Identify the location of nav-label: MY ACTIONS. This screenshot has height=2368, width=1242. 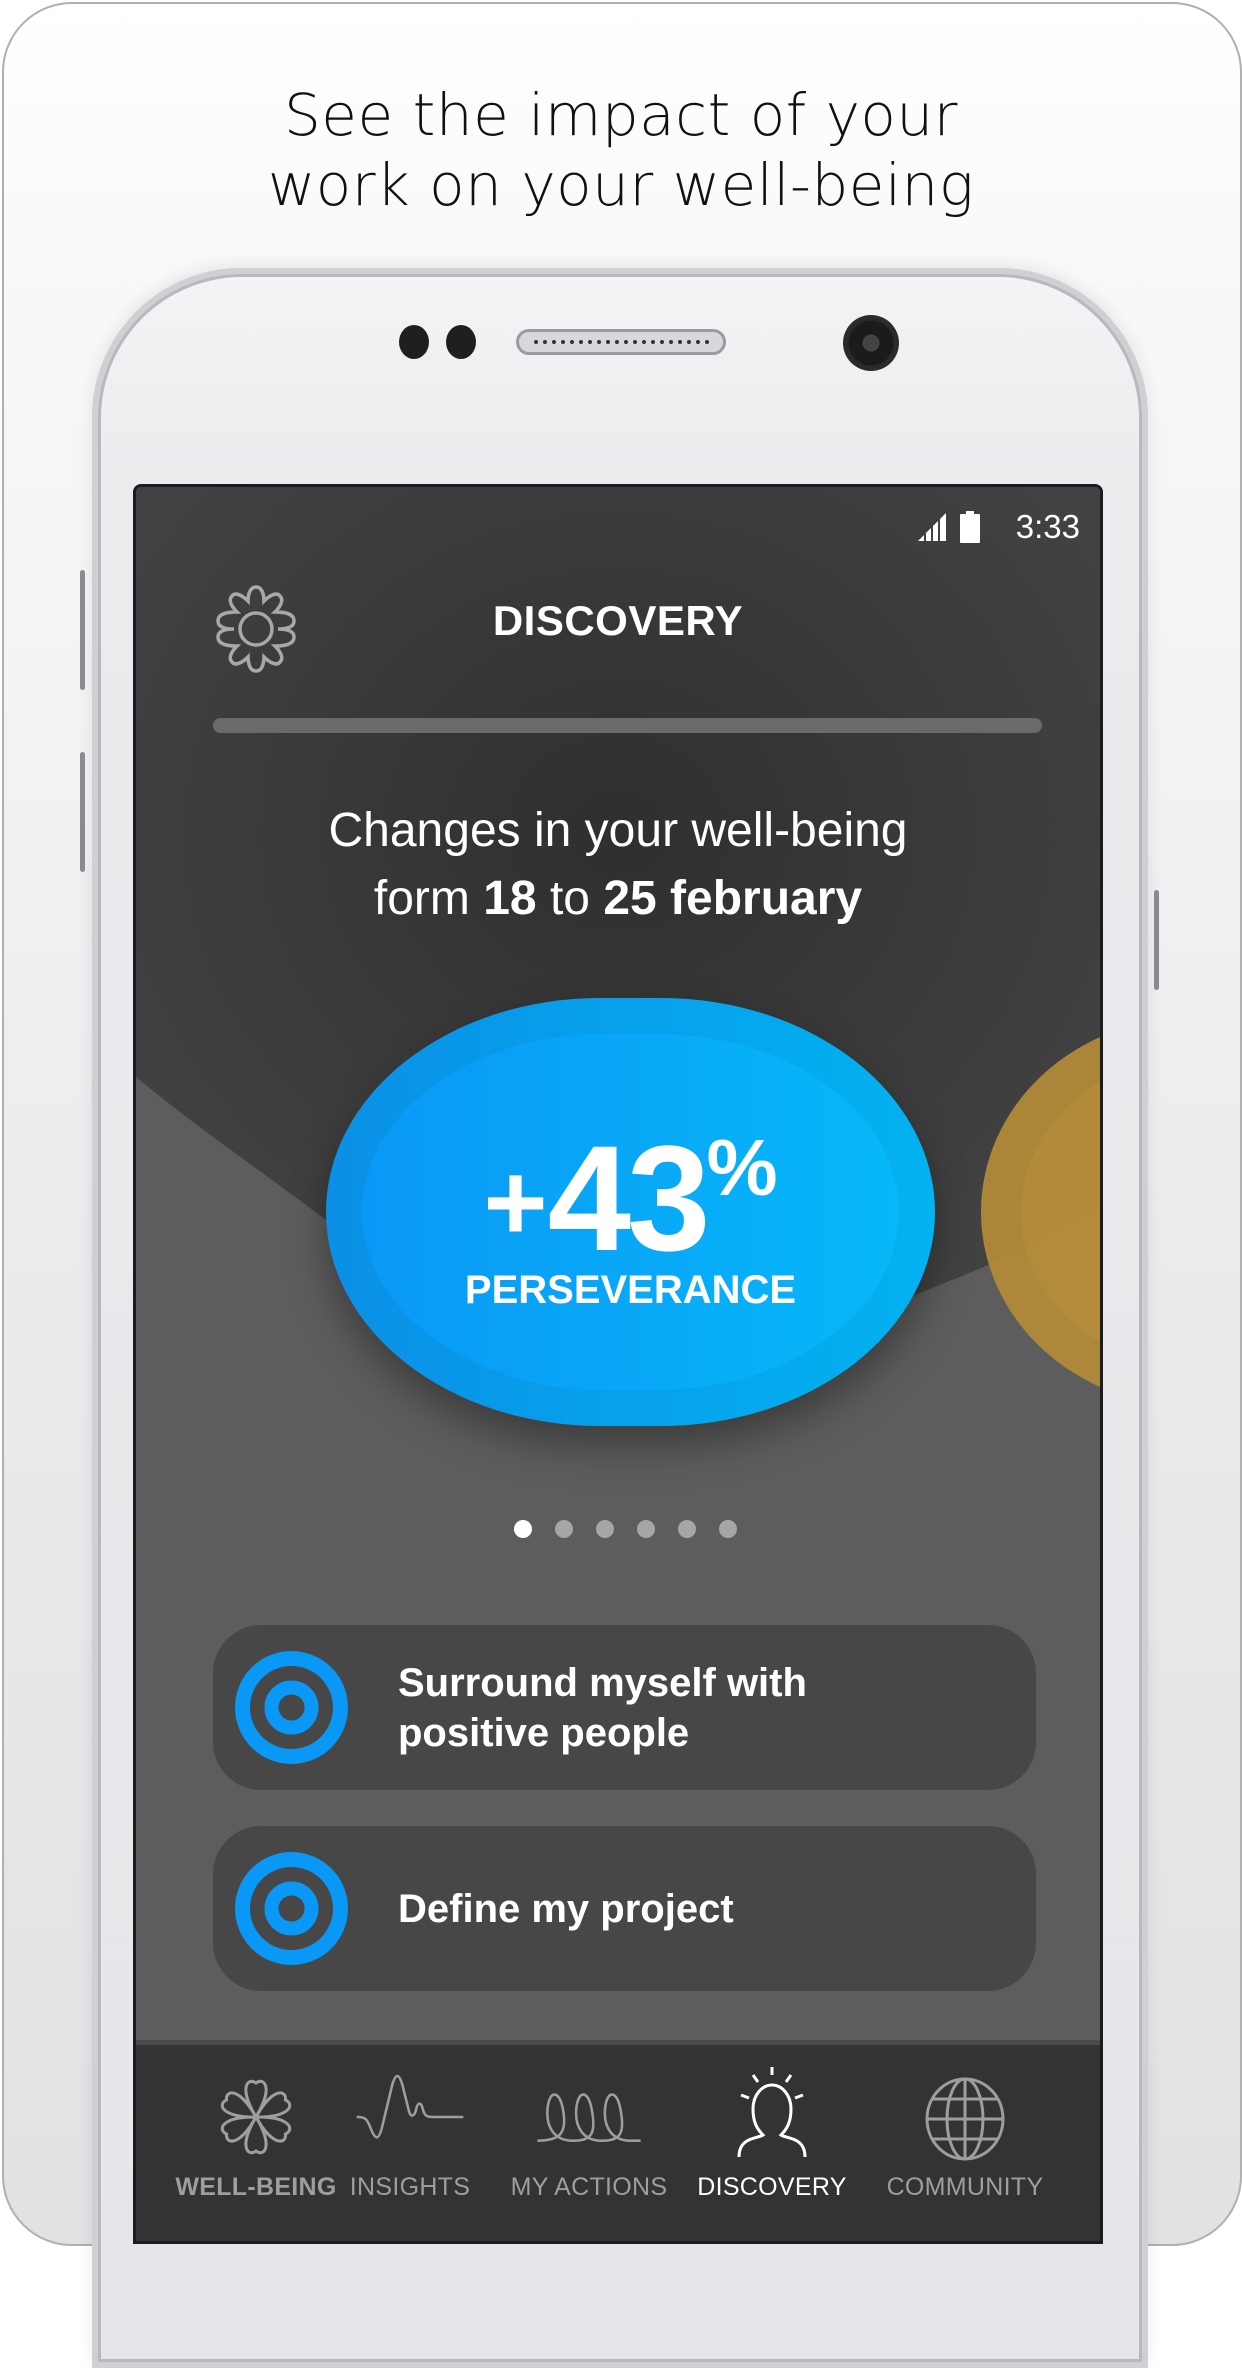
(589, 2187).